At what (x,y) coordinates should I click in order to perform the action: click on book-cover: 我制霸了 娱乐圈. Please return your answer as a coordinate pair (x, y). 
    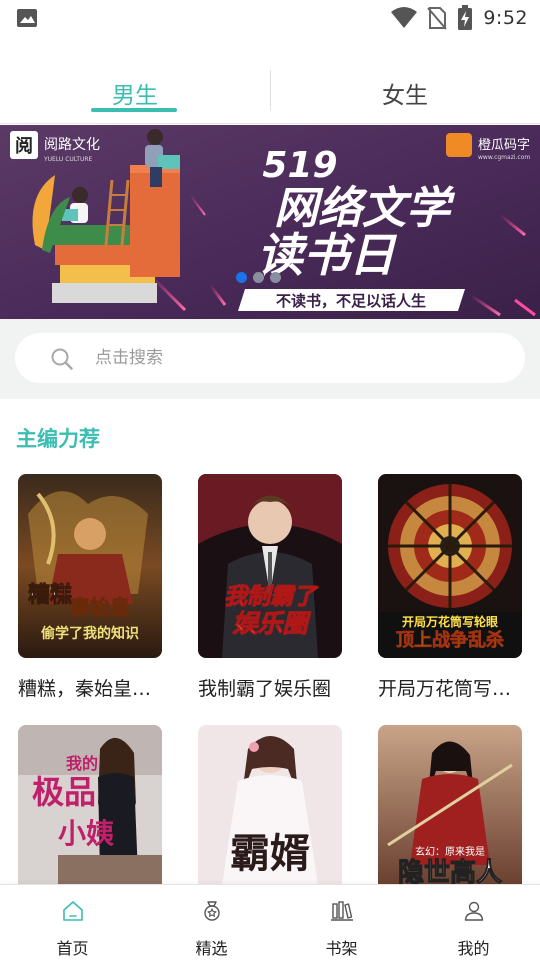
    Looking at the image, I should click on (270, 566).